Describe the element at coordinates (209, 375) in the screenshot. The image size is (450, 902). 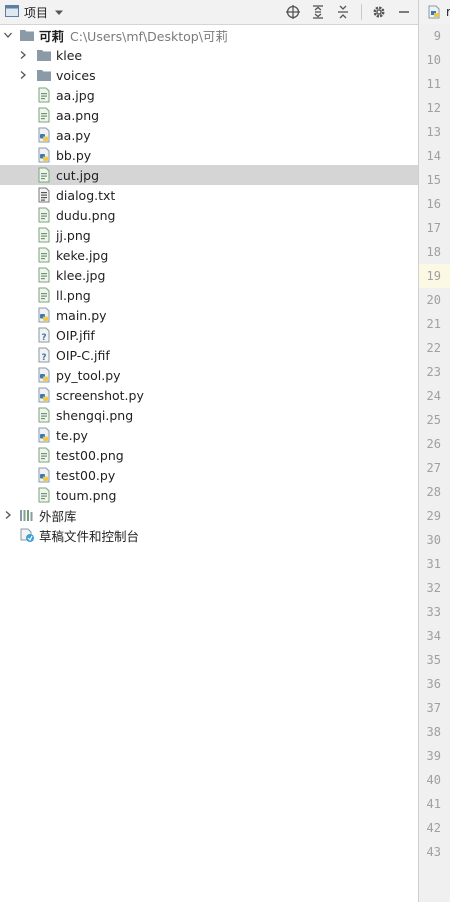
I see `tree-file-row: py_tool.py` at that location.